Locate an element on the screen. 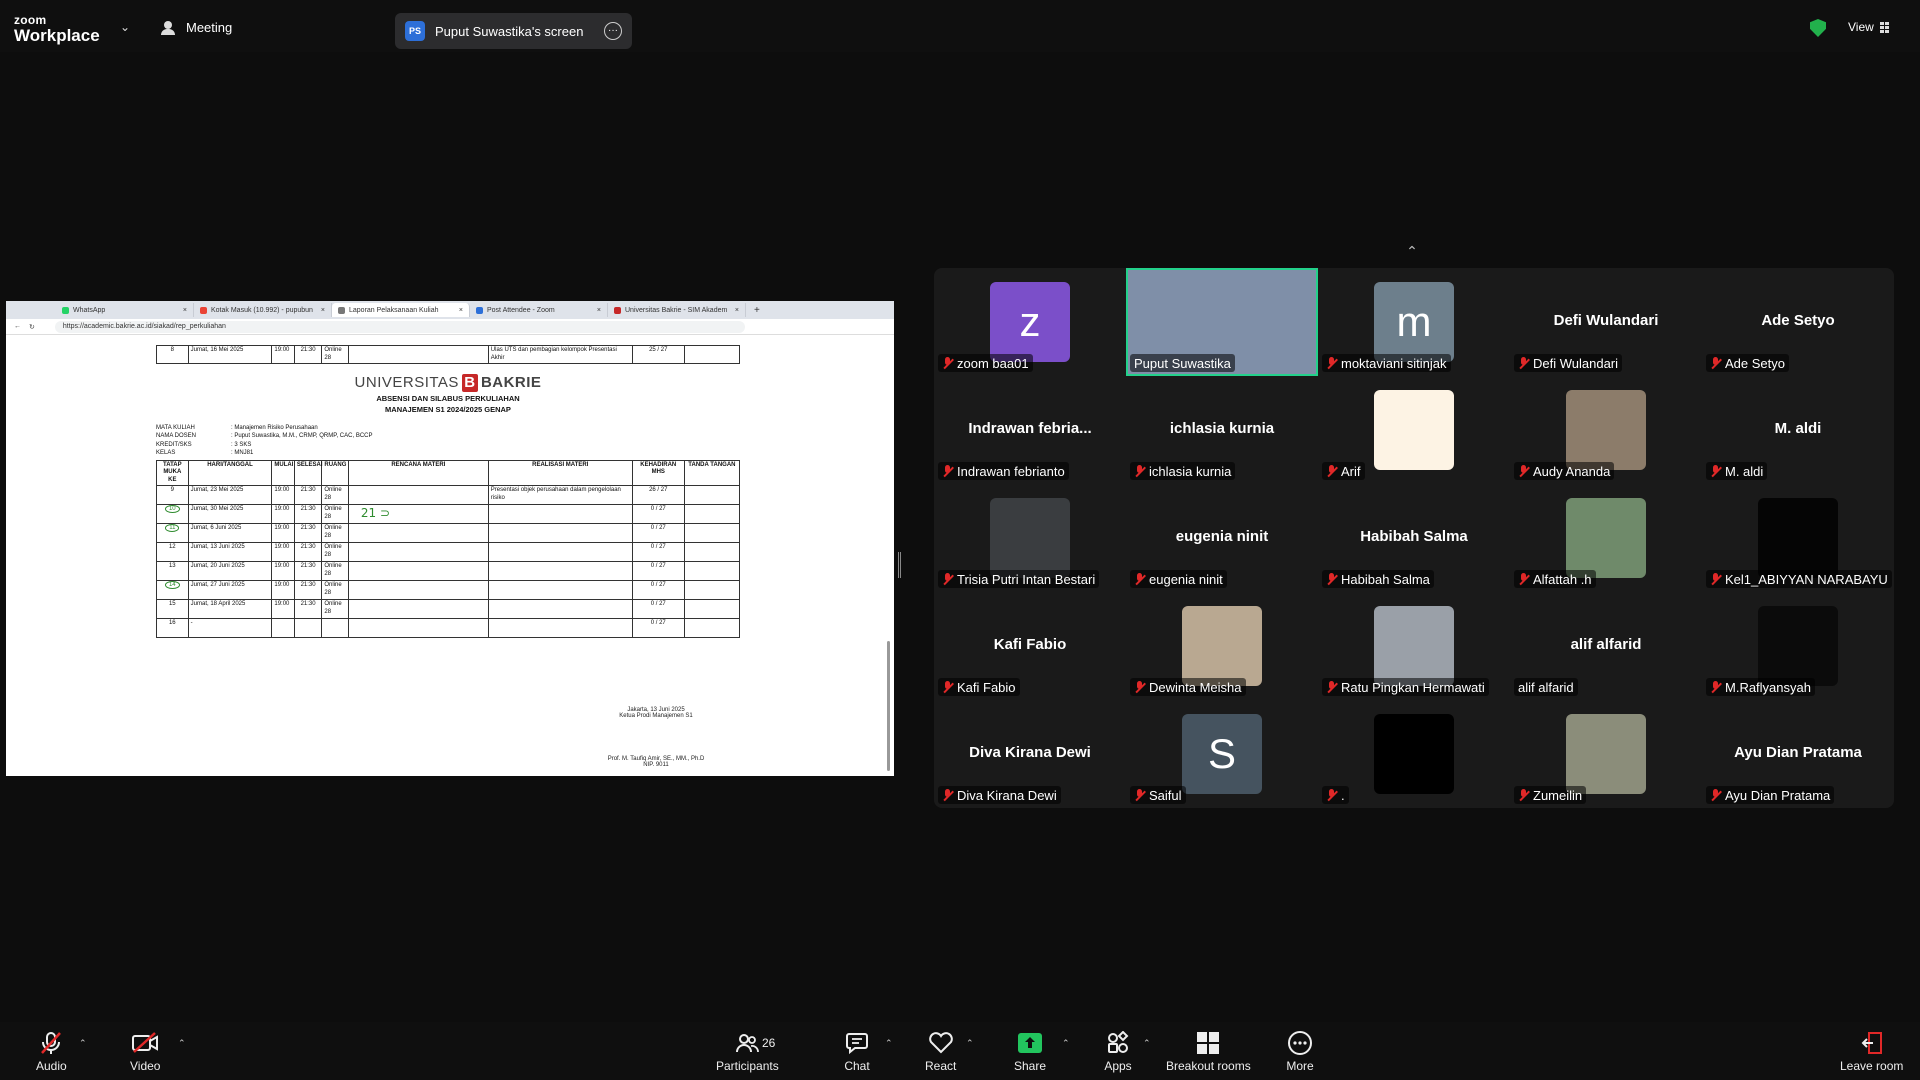  browser-tab: Post Attendee - Zoom × is located at coordinates (539, 310).